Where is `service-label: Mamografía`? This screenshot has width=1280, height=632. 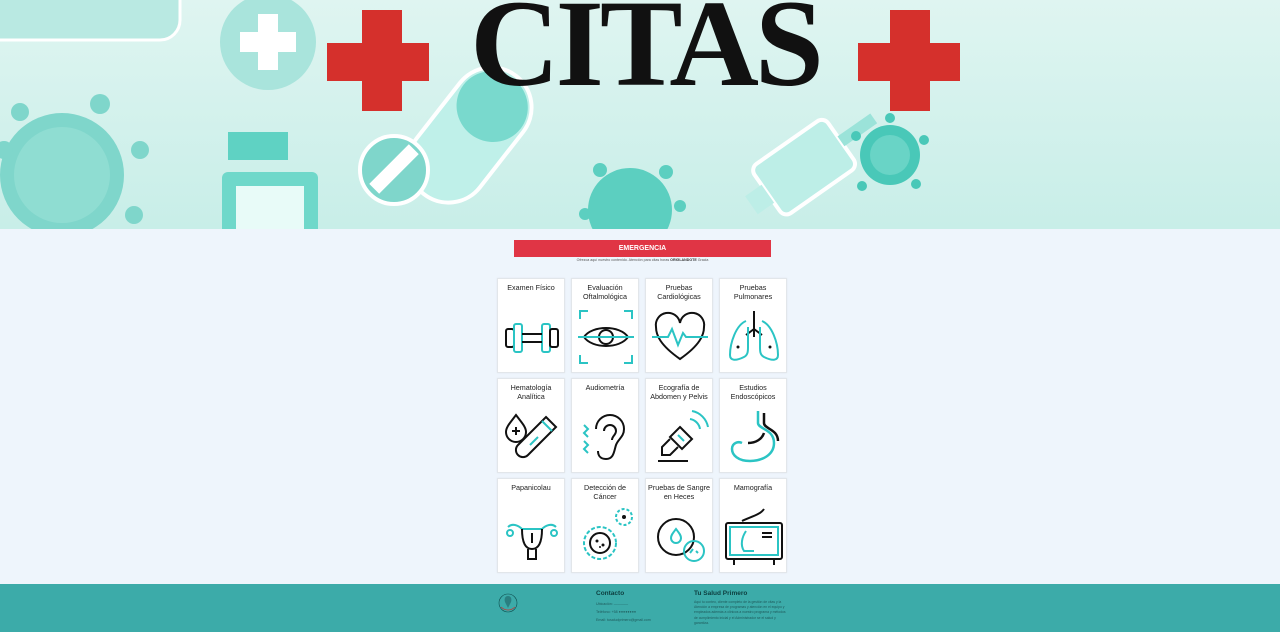 service-label: Mamografía is located at coordinates (753, 487).